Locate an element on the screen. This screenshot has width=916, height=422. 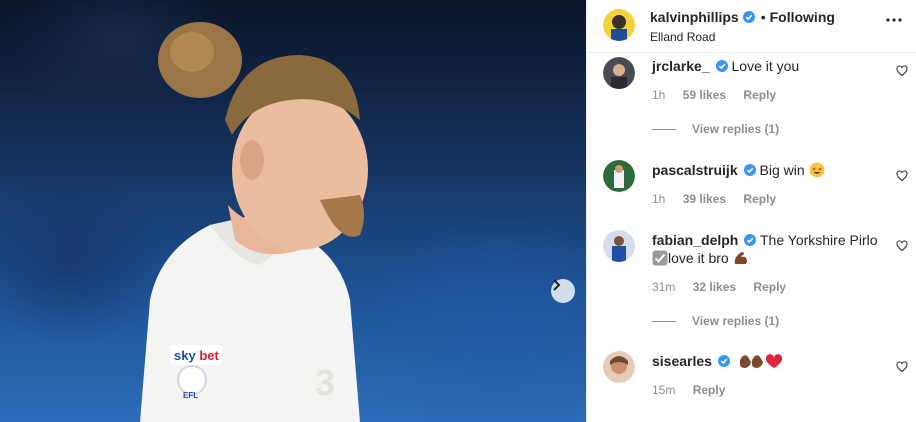
commenter-username: jrclarke_ is located at coordinates (681, 66).